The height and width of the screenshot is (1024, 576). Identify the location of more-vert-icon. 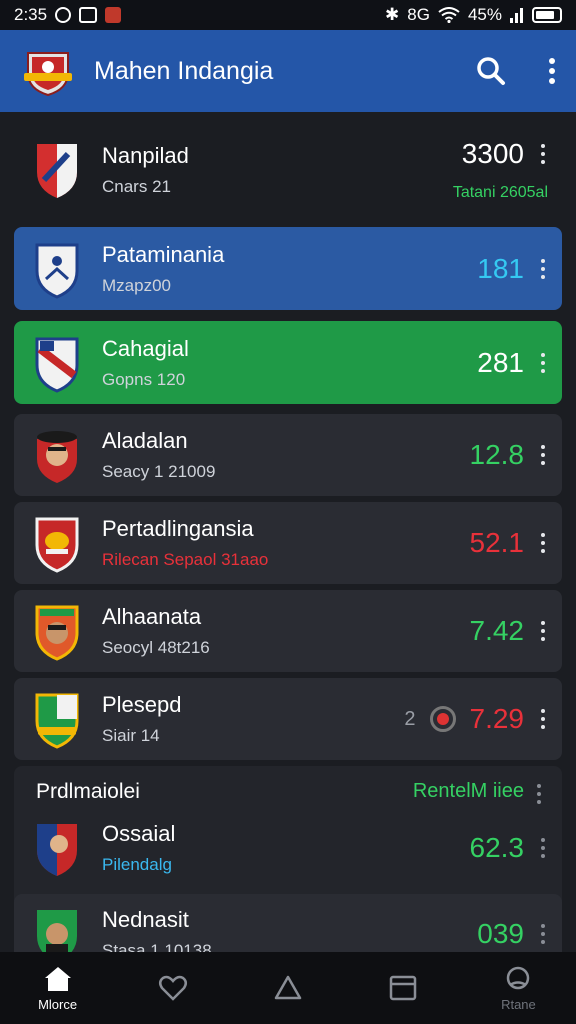
(552, 71).